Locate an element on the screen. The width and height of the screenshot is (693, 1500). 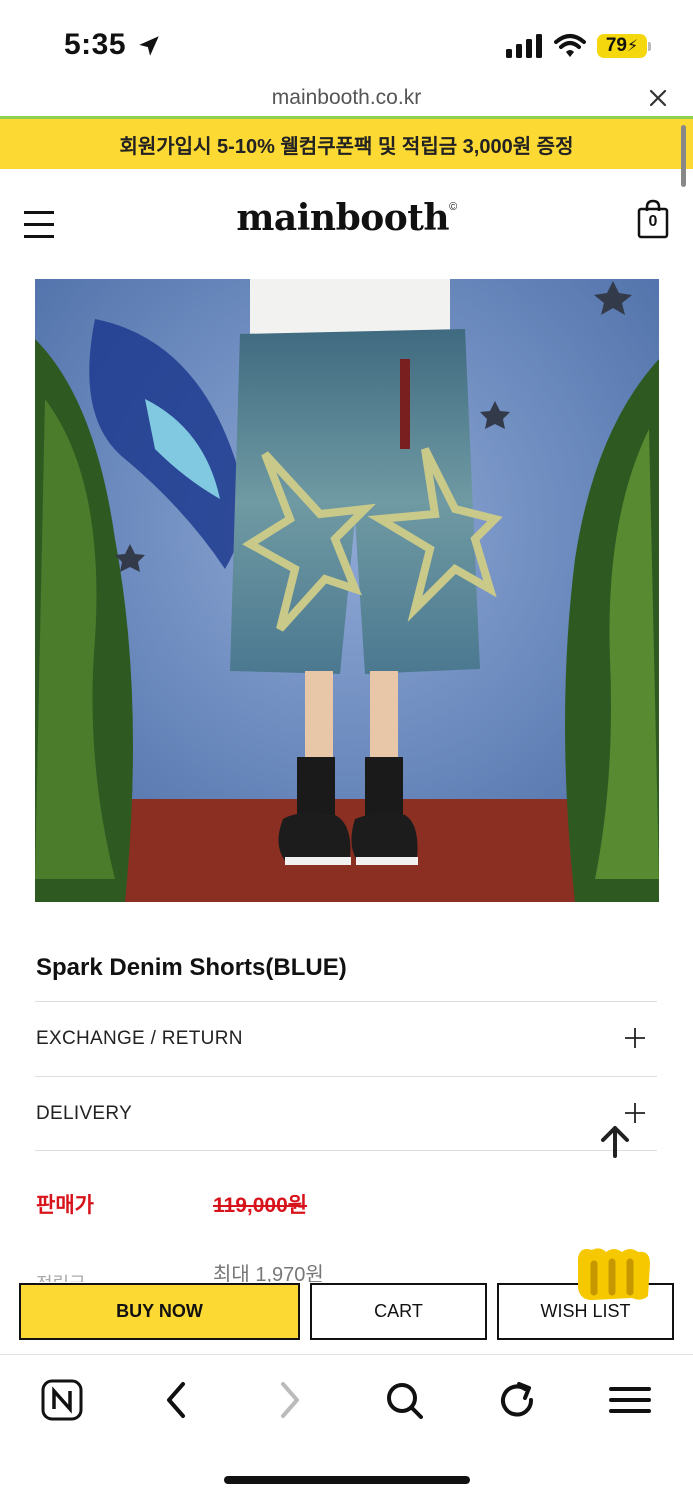
charging-bolt-icon: ⚡ is located at coordinates (632, 46).